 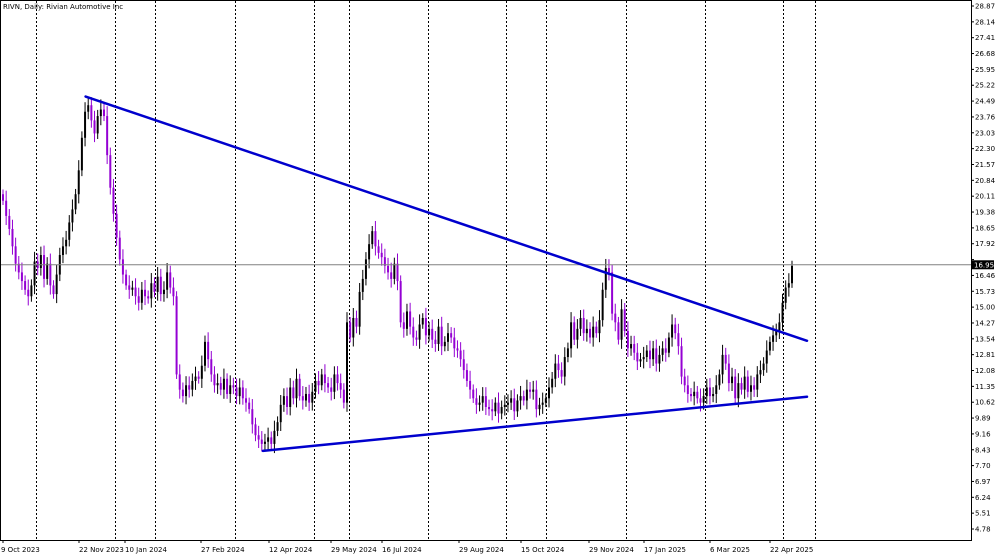 I want to click on price-tick-label: 5.51, so click(x=983, y=514).